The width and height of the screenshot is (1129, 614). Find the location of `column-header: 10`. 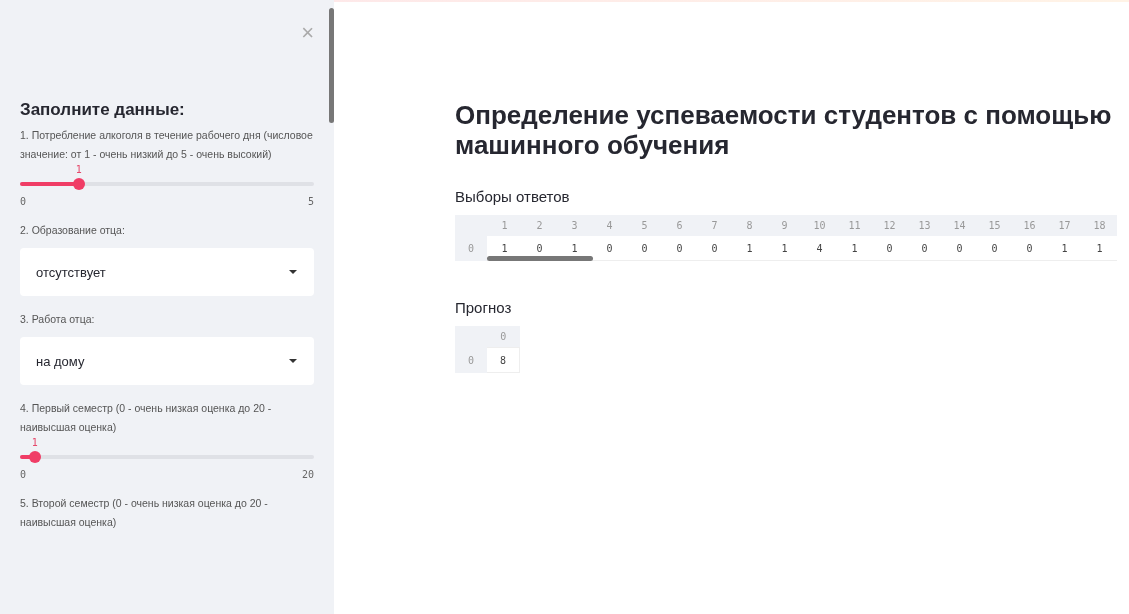

column-header: 10 is located at coordinates (819, 225).